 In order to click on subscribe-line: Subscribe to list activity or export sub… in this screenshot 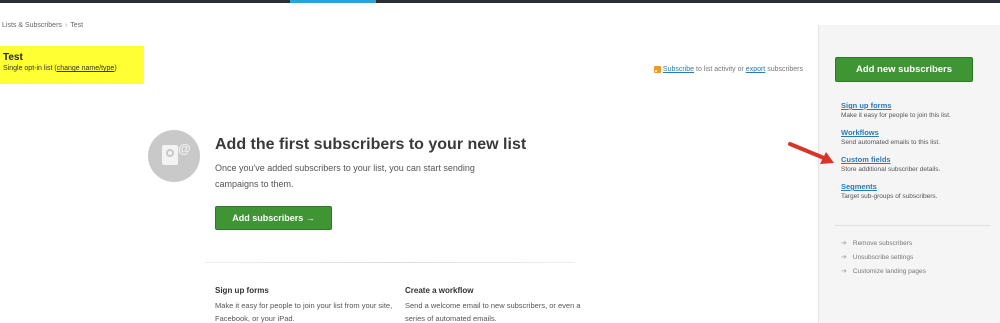, I will do `click(728, 69)`.